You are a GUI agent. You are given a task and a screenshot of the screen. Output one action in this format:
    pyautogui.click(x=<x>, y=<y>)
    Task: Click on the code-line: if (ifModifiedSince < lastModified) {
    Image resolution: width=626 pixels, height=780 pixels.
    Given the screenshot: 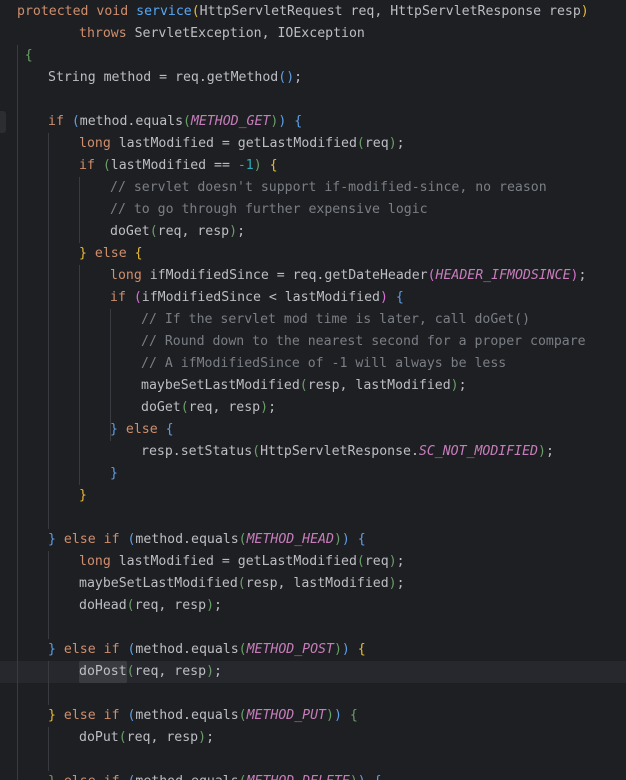 What is the action you would take?
    pyautogui.click(x=257, y=298)
    